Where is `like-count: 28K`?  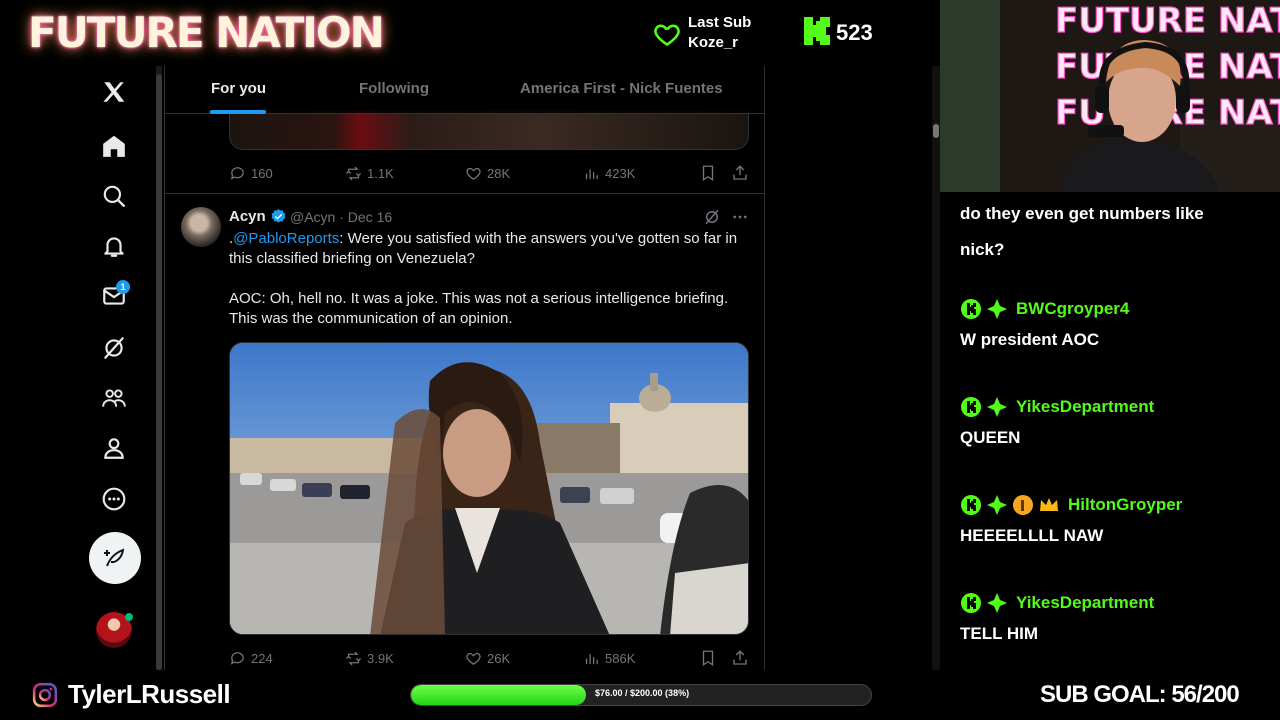 like-count: 28K is located at coordinates (499, 173).